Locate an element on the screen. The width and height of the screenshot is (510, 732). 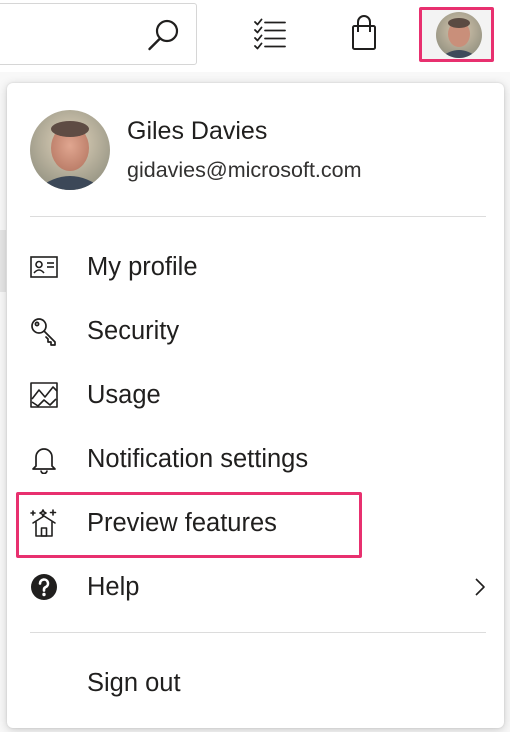
checklist-icon is located at coordinates (270, 33).